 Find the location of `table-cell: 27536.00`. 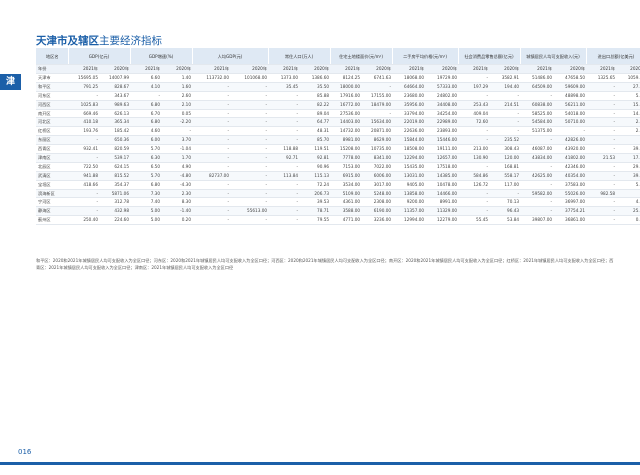

table-cell: 27536.00 is located at coordinates (346, 114).